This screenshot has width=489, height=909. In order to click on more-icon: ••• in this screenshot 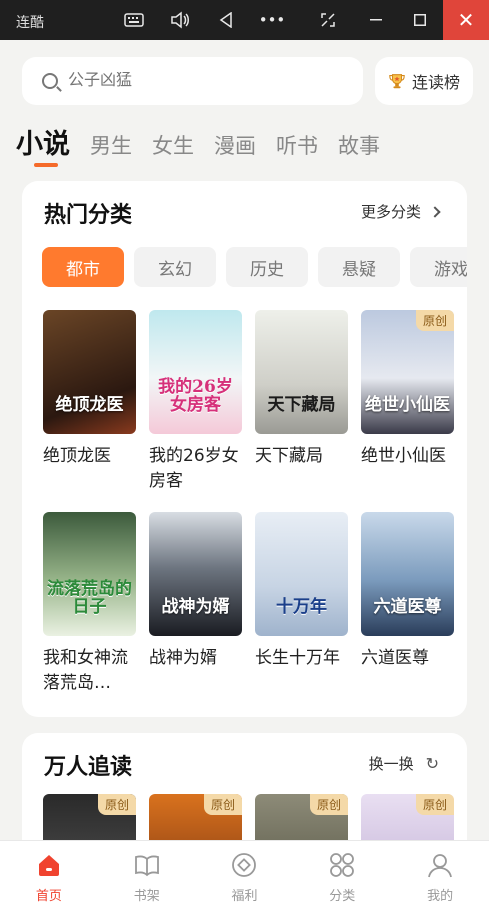, I will do `click(272, 20)`.